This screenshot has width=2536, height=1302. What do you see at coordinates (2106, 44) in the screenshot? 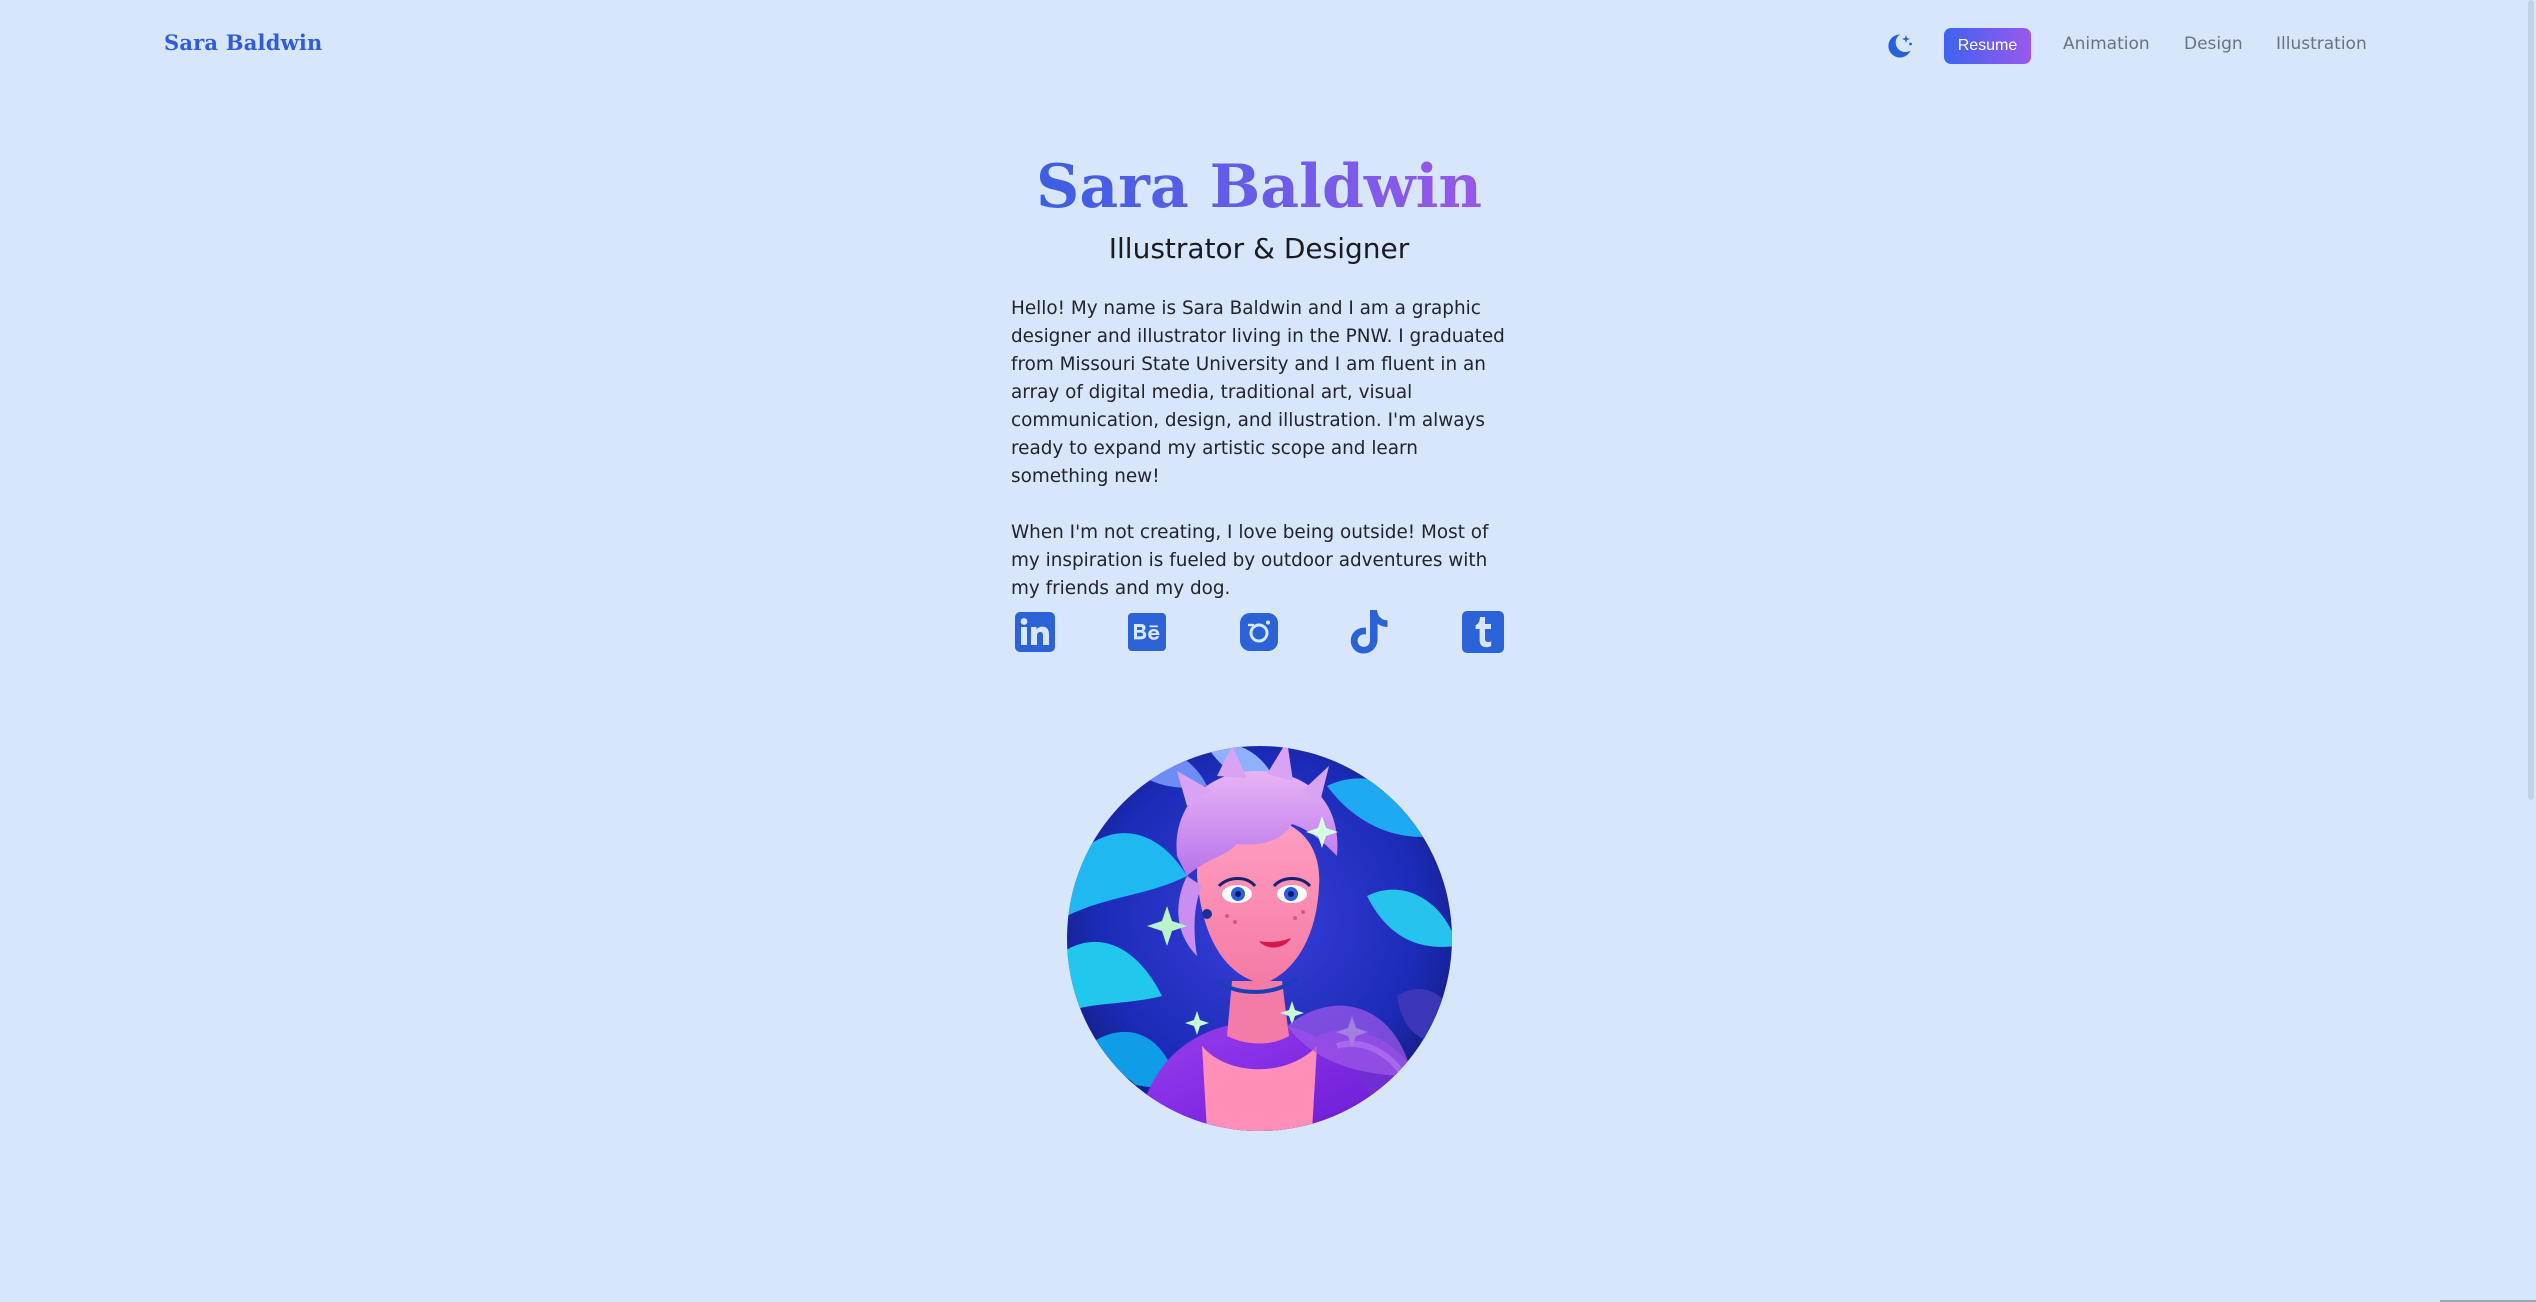
I see `nav-animation-link: Animation` at bounding box center [2106, 44].